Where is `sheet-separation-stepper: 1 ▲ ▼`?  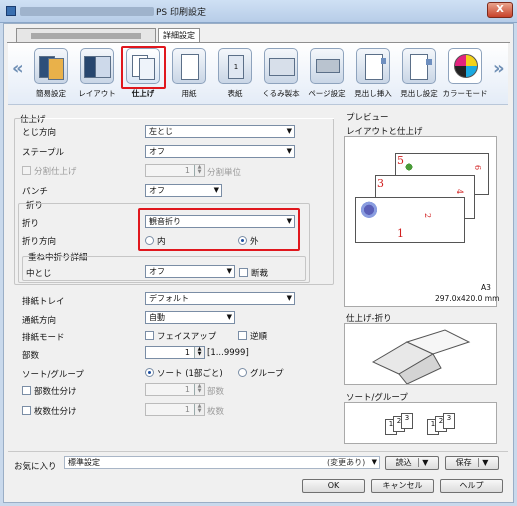
sheet-separation-stepper: 1 ▲ ▼ is located at coordinates (175, 409).